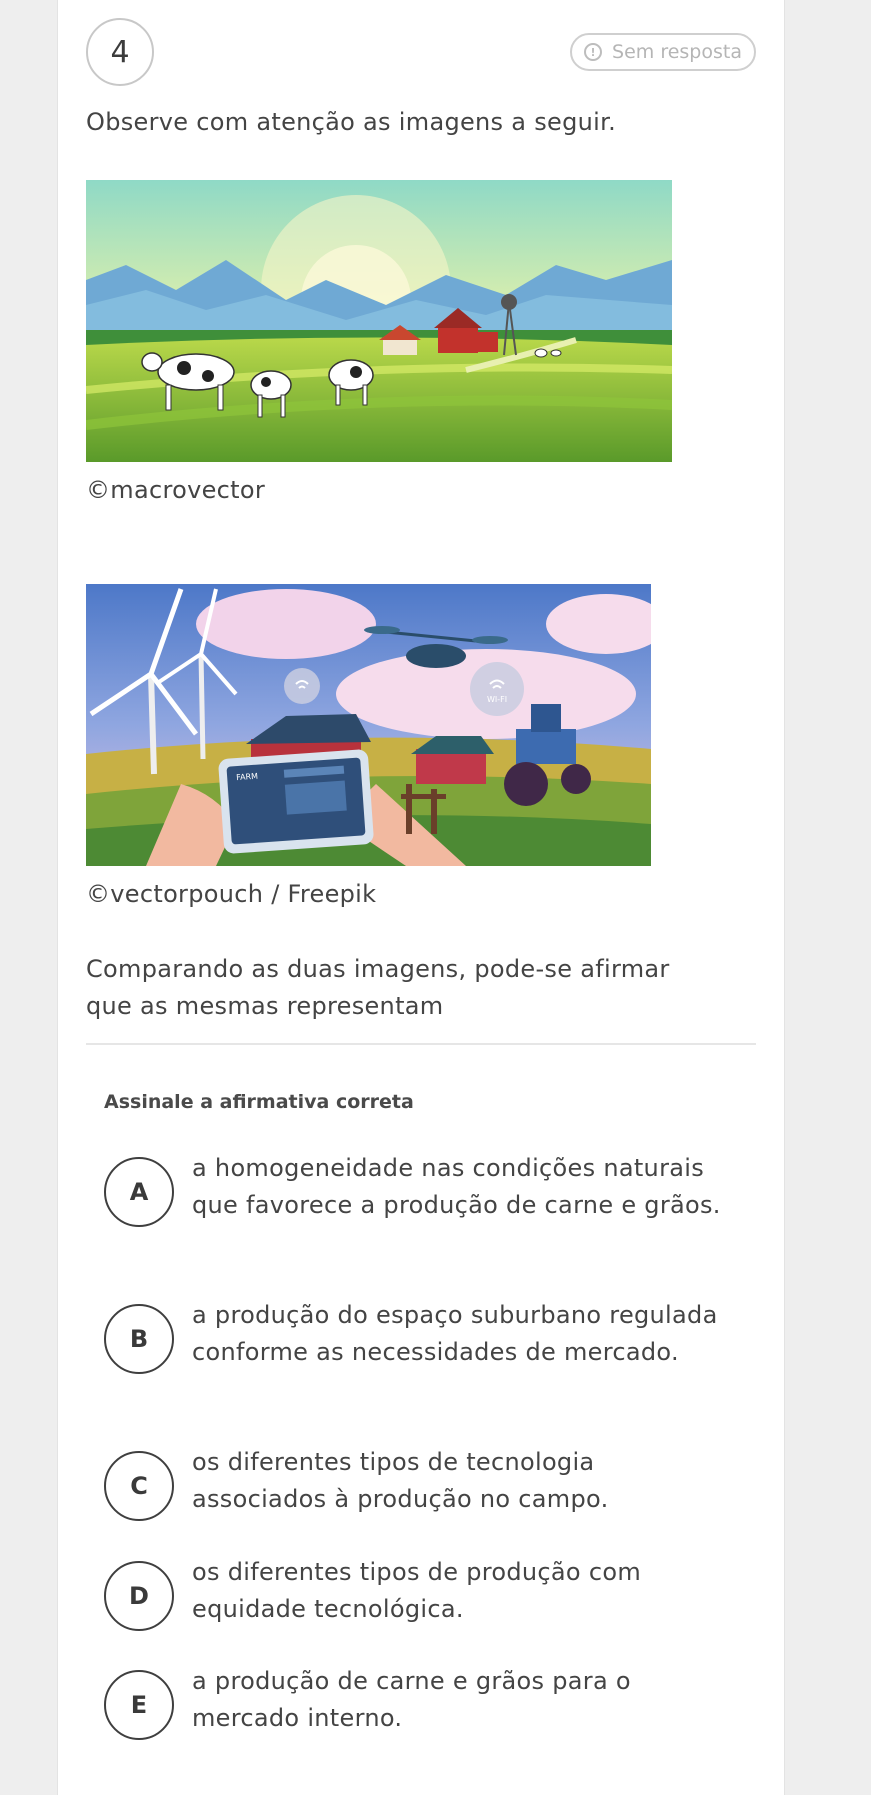 The height and width of the screenshot is (1795, 871). I want to click on option-letter: B, so click(139, 1339).